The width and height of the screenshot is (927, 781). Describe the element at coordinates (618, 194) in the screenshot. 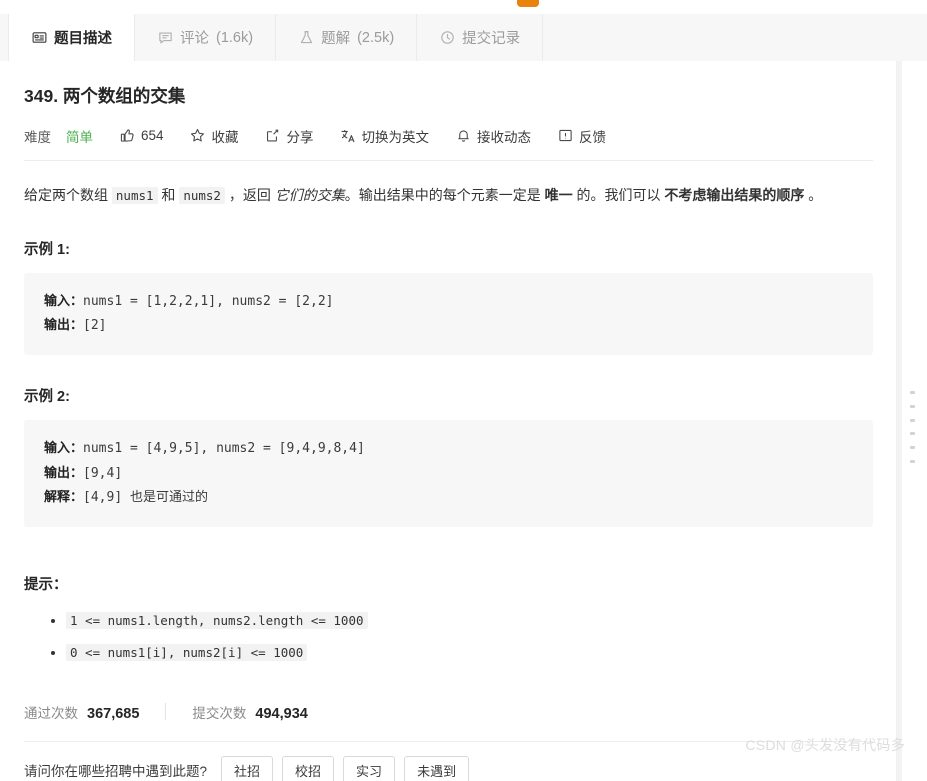

I see `desc-part5: 的。我们可以` at that location.